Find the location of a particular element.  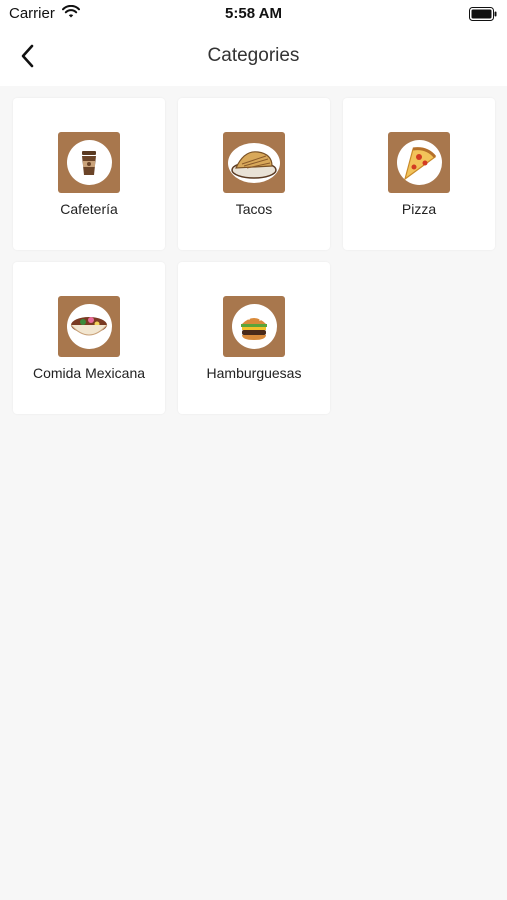

category-card-cafeteria: Cafetería is located at coordinates (89, 174).